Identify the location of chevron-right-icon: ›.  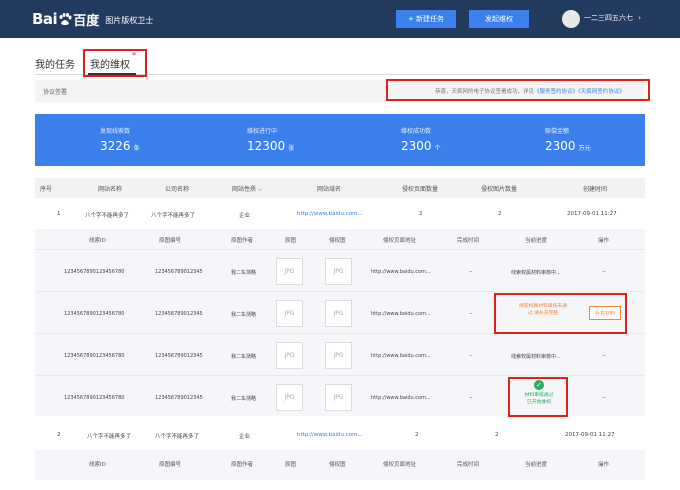
(640, 18).